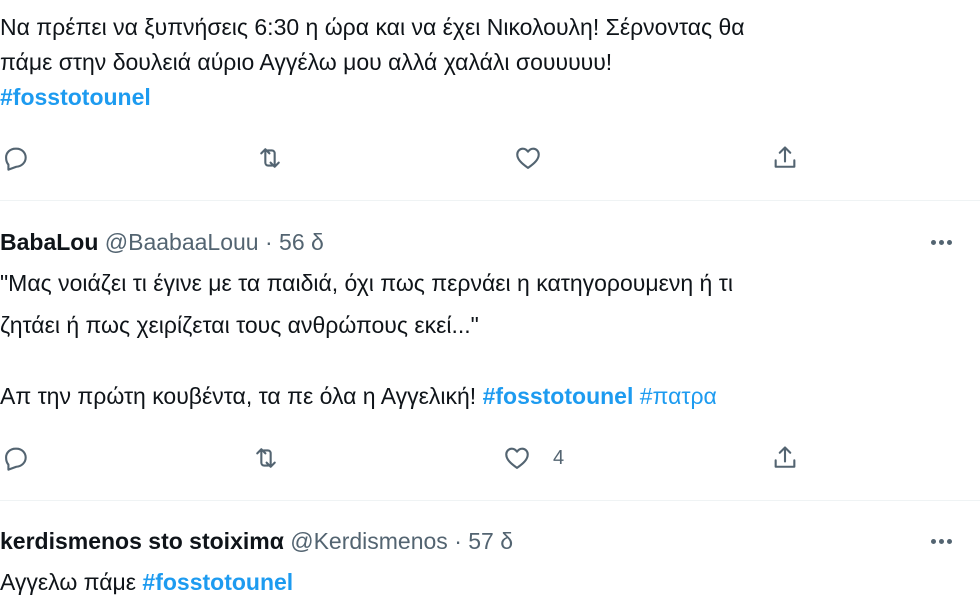 The height and width of the screenshot is (614, 980). Describe the element at coordinates (142, 541) in the screenshot. I see `author-name: kerdismenos sto stoiximα` at that location.